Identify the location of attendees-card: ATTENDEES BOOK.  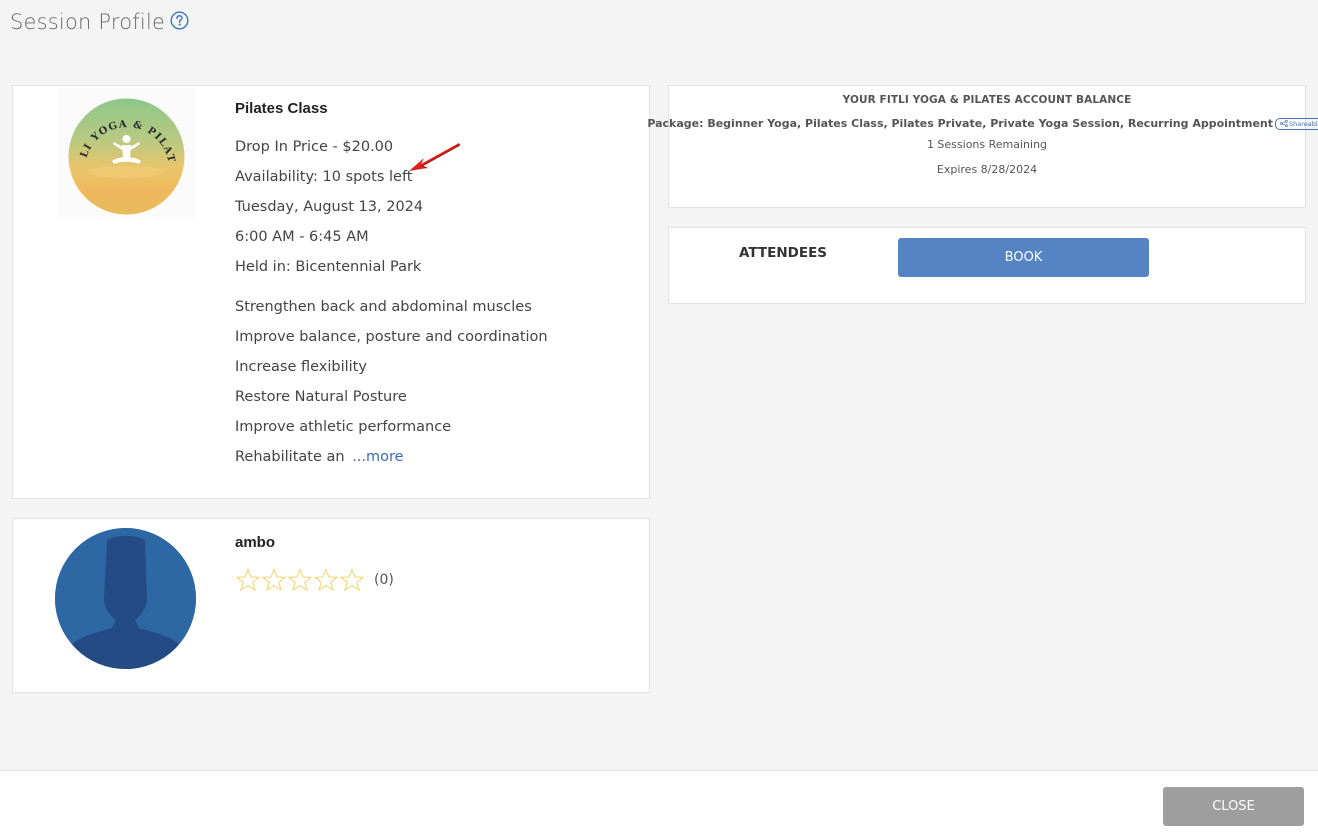
(987, 265).